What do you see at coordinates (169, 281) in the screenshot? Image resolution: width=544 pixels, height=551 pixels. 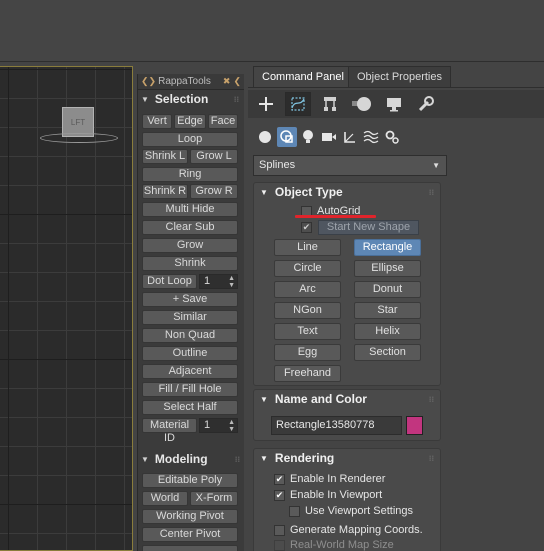 I see `dot-loop-button: Dot Loop` at bounding box center [169, 281].